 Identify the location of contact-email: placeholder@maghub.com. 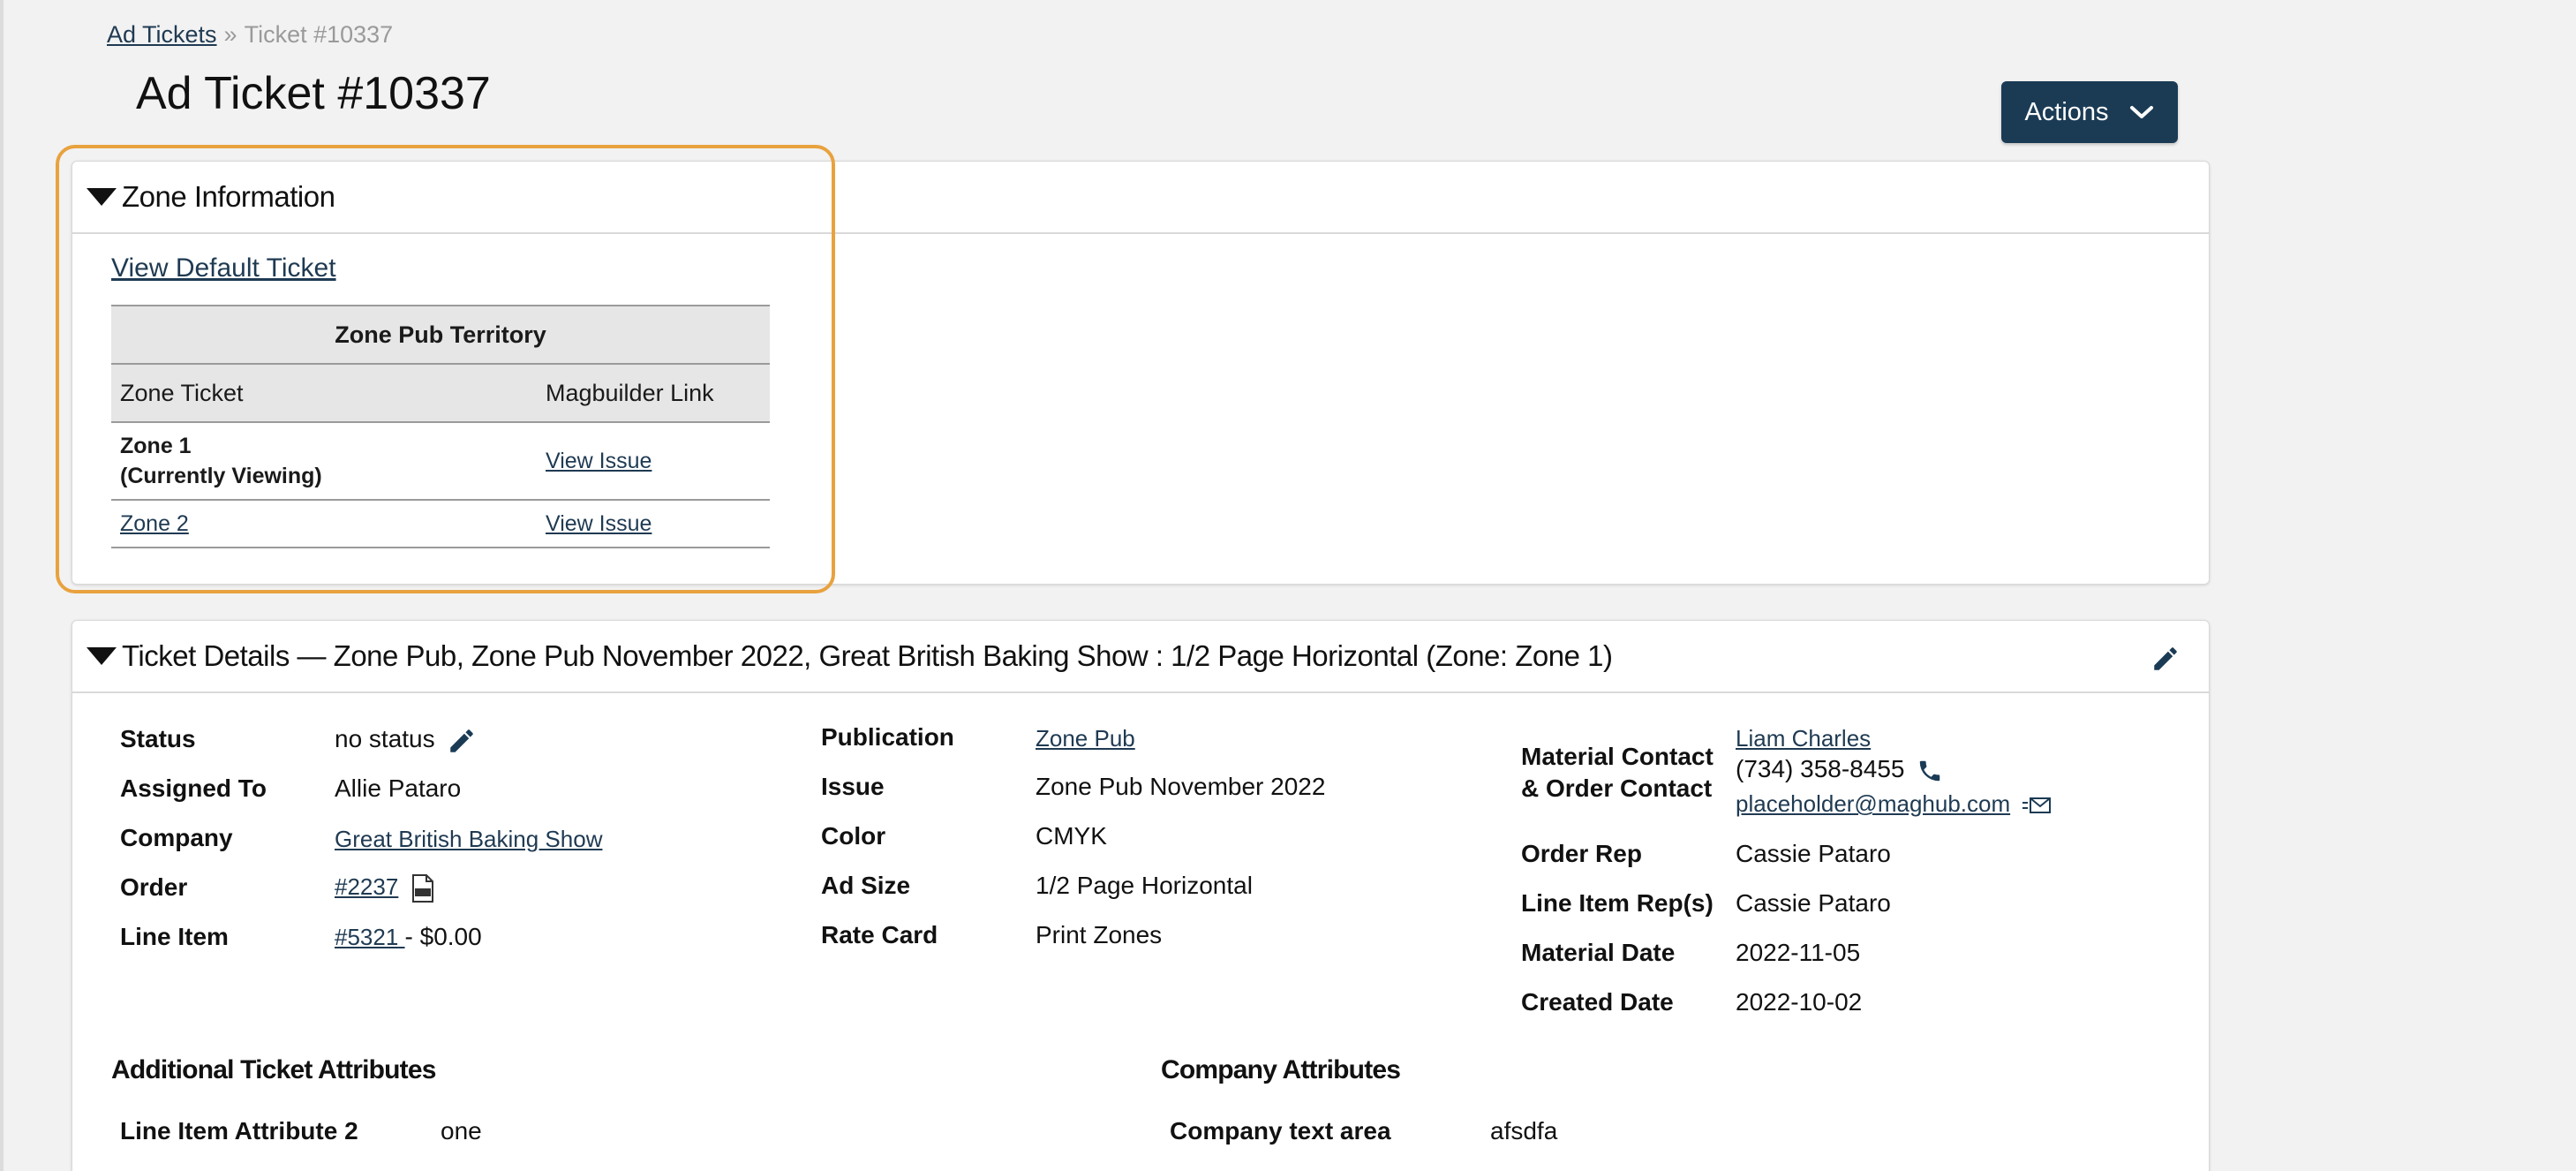
(1894, 804).